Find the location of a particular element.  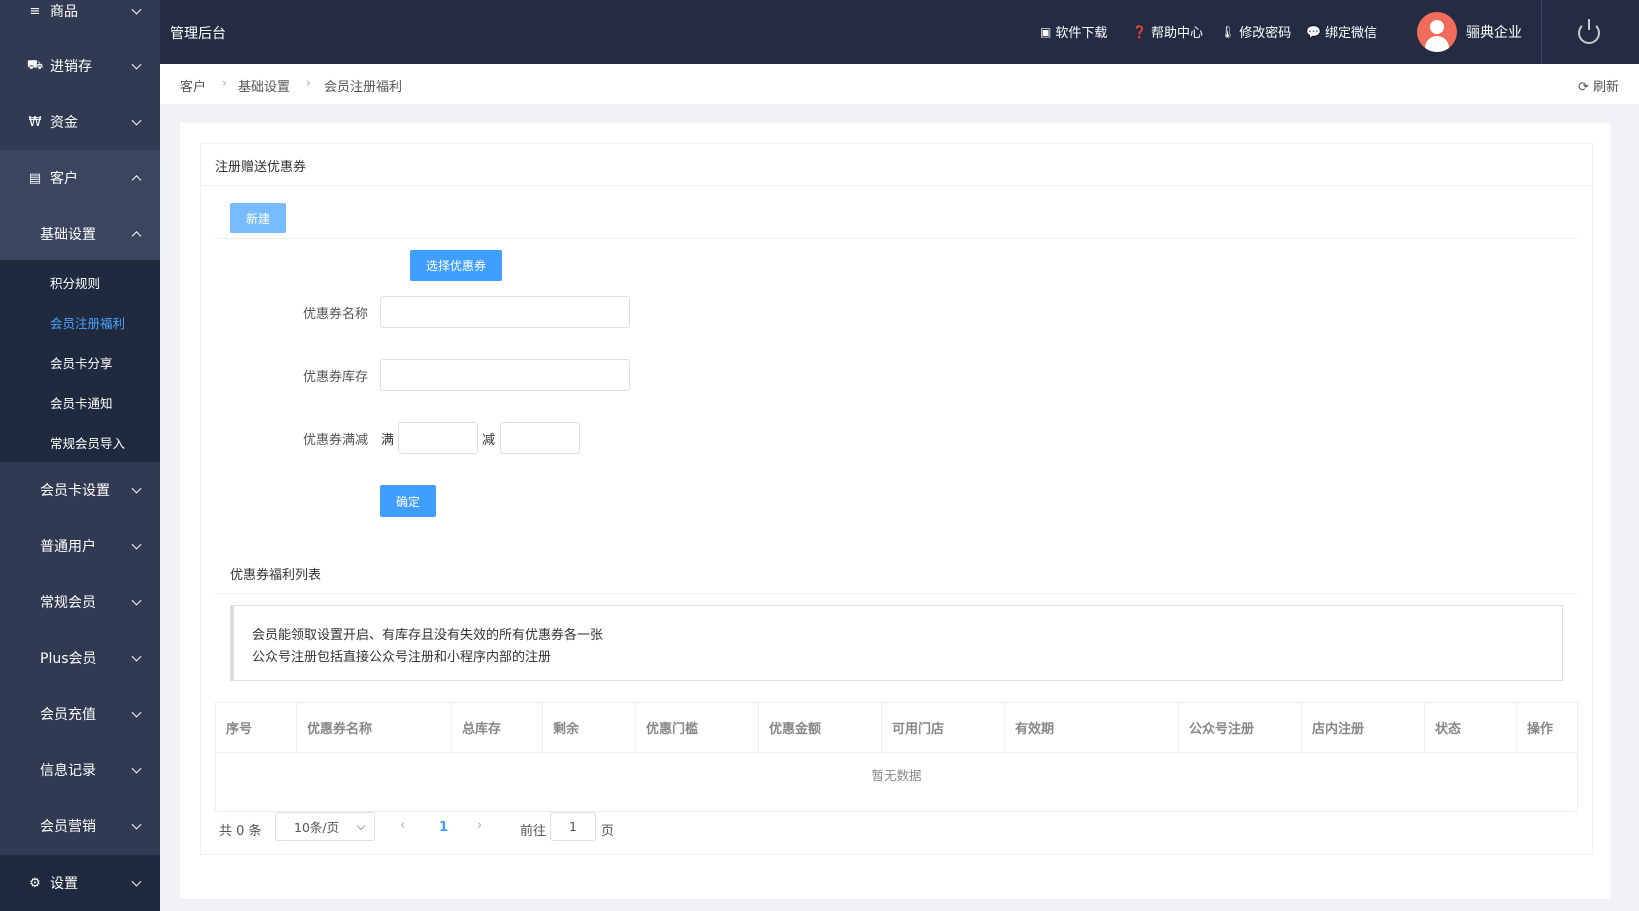

sidebar-item-goods: ≡ 商品 is located at coordinates (80, 19).